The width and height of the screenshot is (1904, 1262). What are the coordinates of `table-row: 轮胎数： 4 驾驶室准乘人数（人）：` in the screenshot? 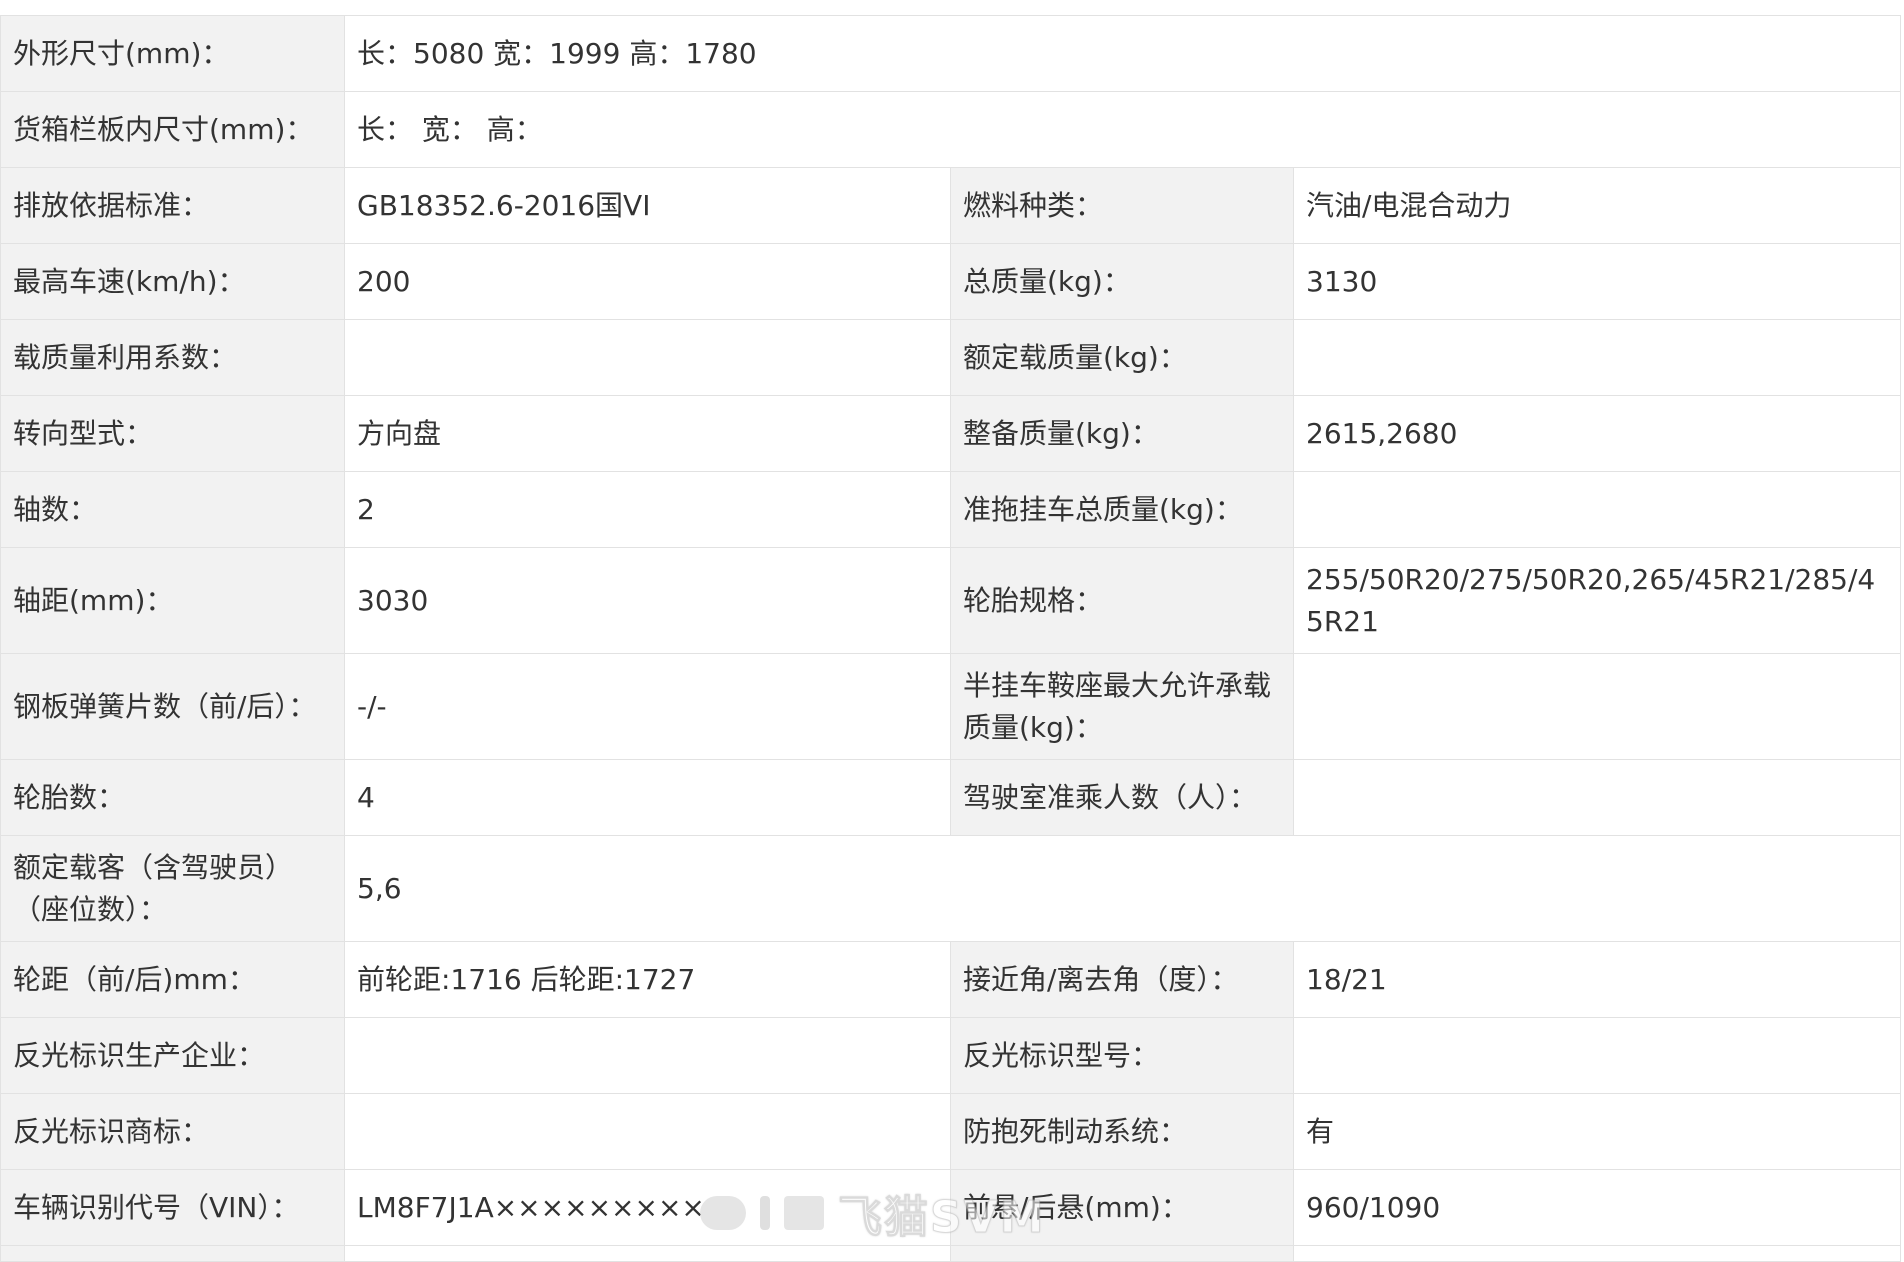 It's located at (951, 797).